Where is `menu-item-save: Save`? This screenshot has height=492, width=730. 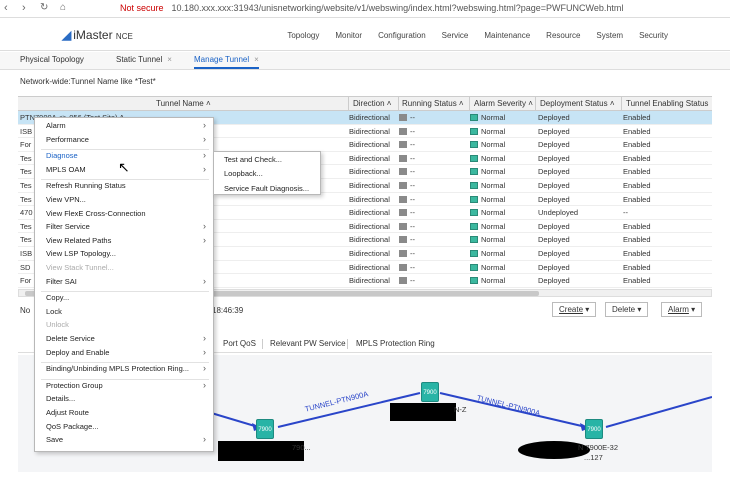
menu-item-save: Save is located at coordinates (54, 439).